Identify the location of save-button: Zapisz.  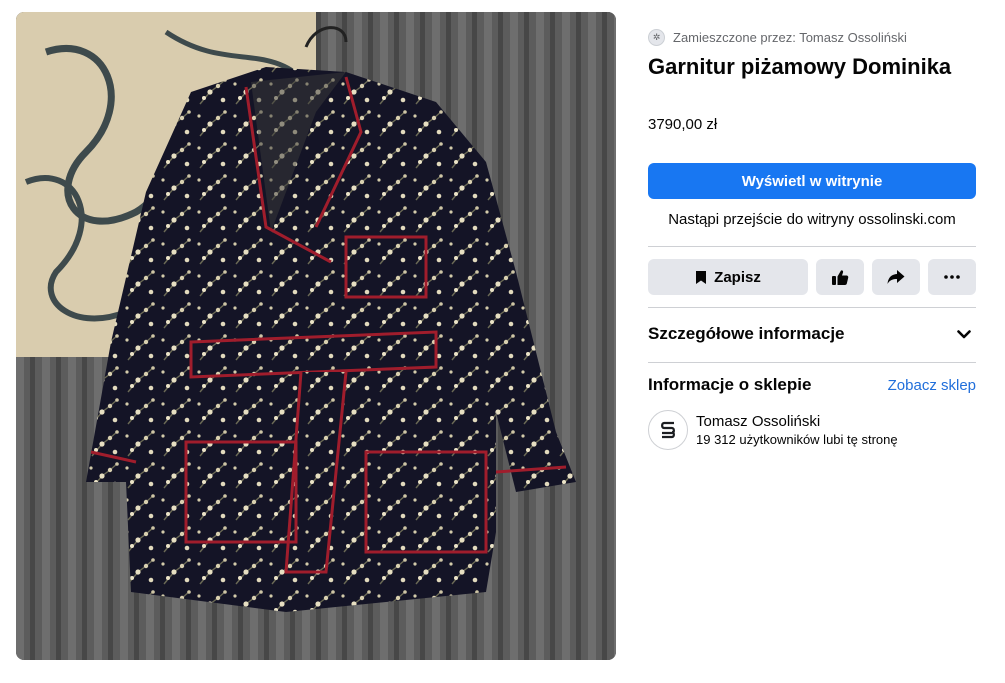
(728, 277).